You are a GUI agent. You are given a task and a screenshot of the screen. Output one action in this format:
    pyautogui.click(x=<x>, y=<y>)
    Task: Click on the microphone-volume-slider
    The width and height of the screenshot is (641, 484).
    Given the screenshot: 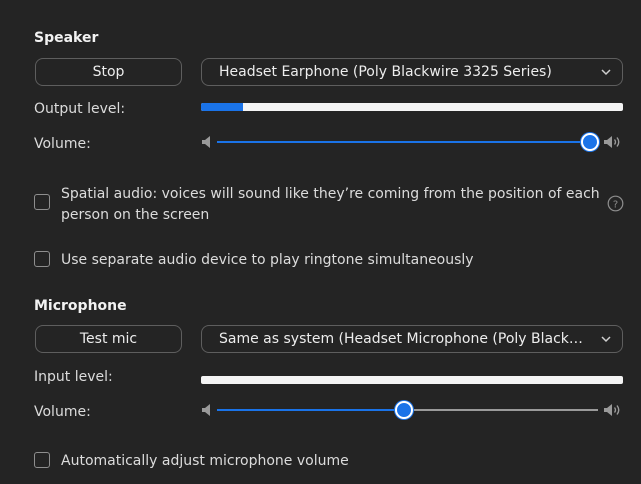 What is the action you would take?
    pyautogui.click(x=412, y=410)
    